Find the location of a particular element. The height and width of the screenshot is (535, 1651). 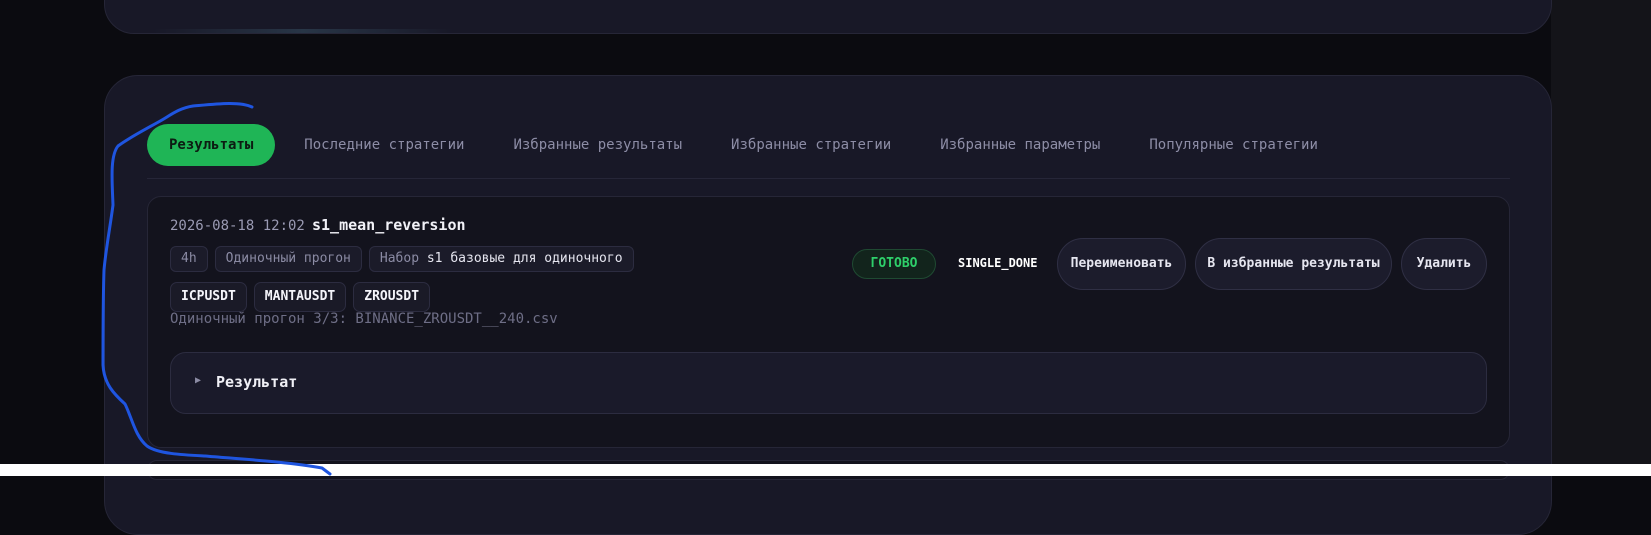

ticker-chip: ICPUSDT is located at coordinates (208, 297).